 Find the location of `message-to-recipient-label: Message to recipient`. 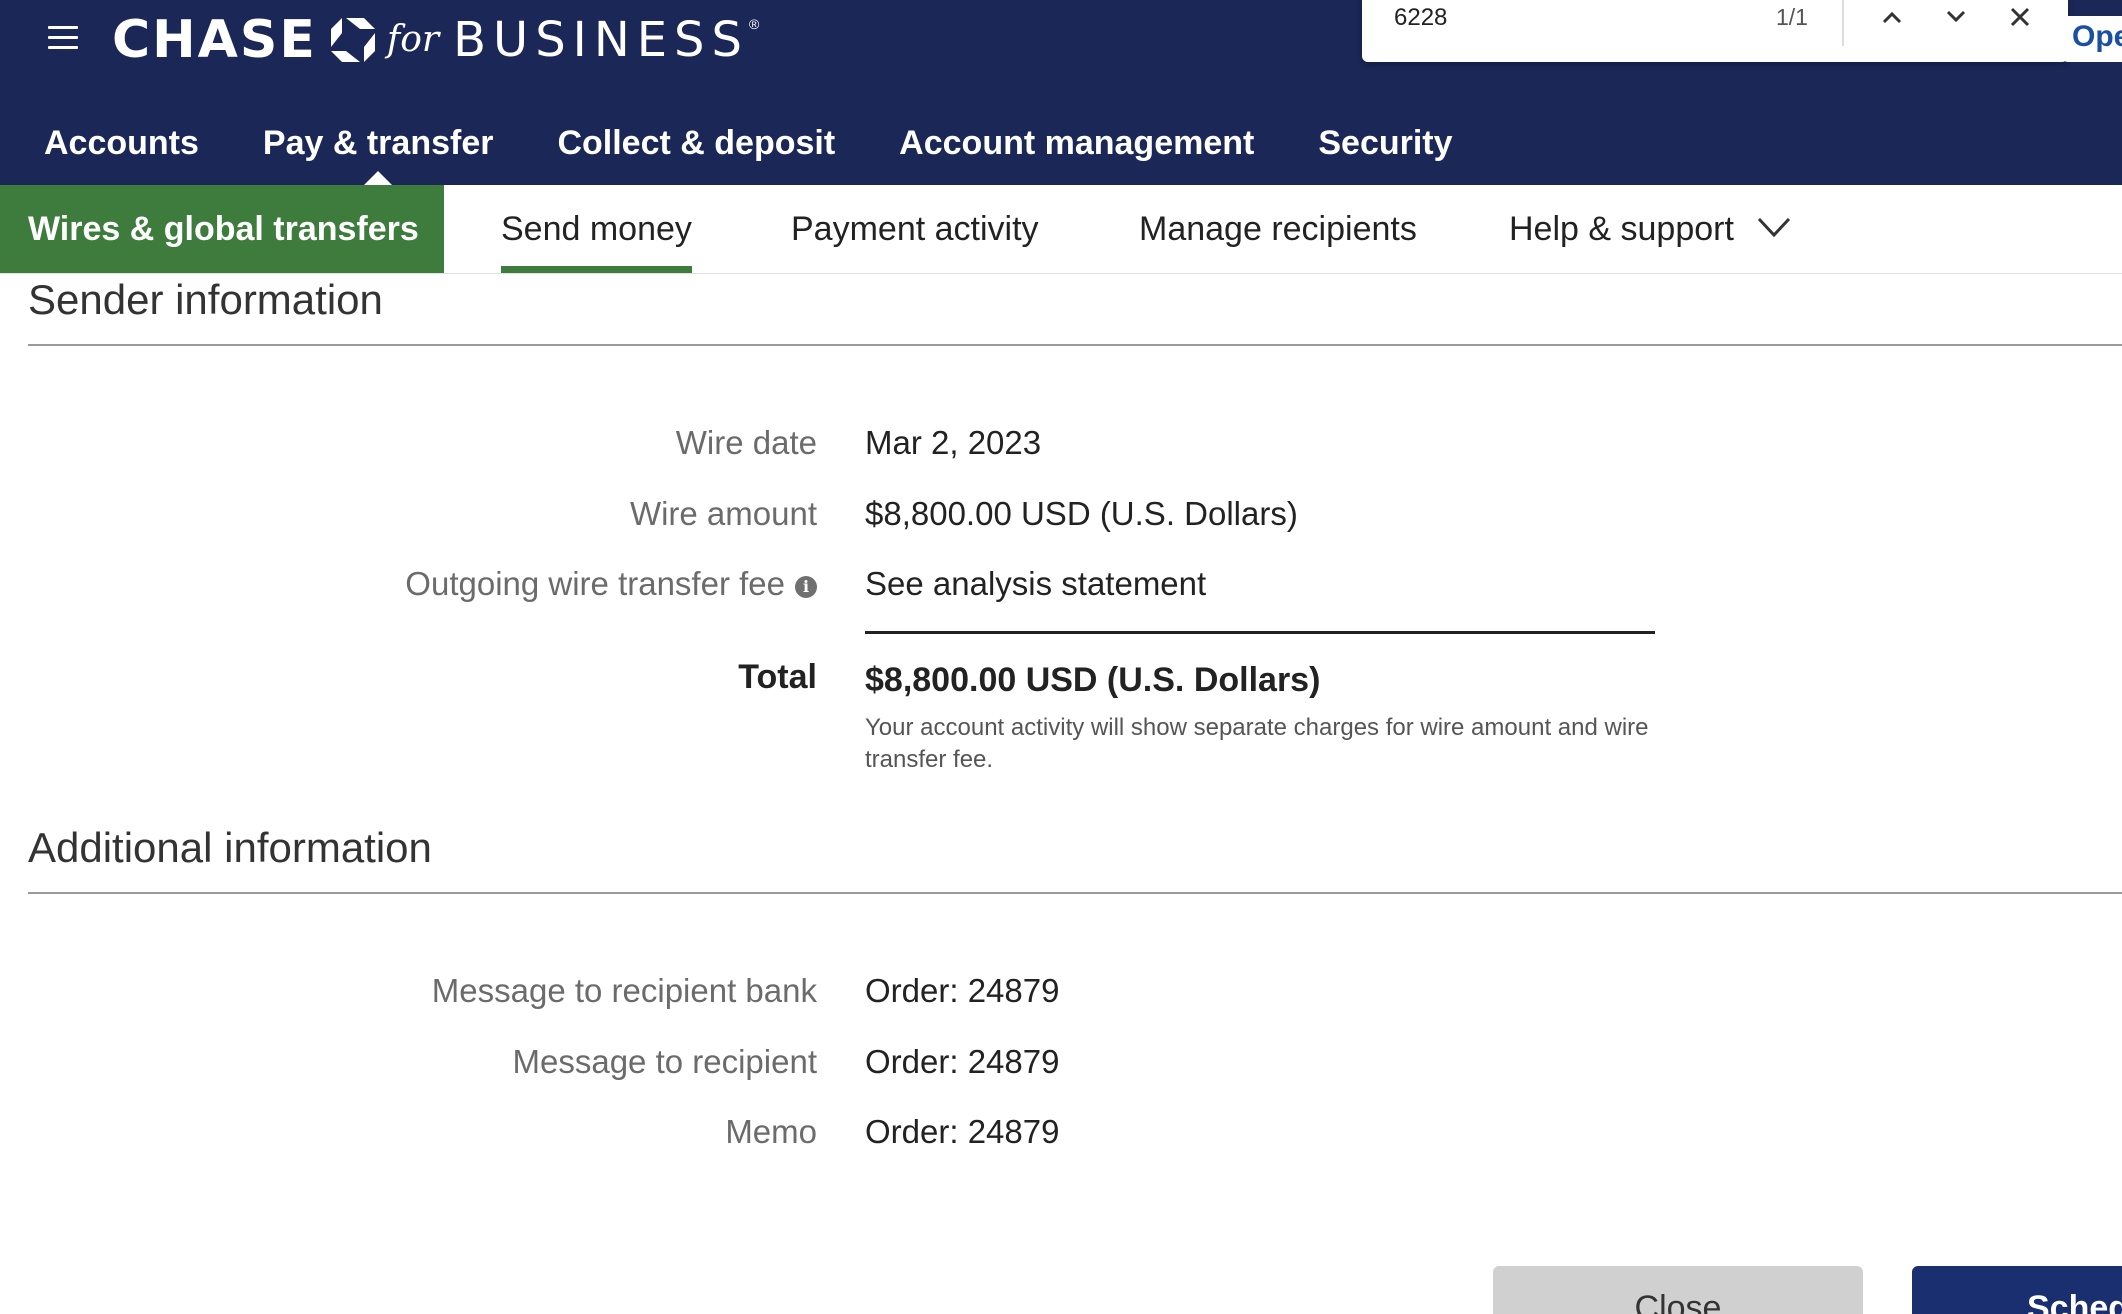

message-to-recipient-label: Message to recipient is located at coordinates (665, 1061).